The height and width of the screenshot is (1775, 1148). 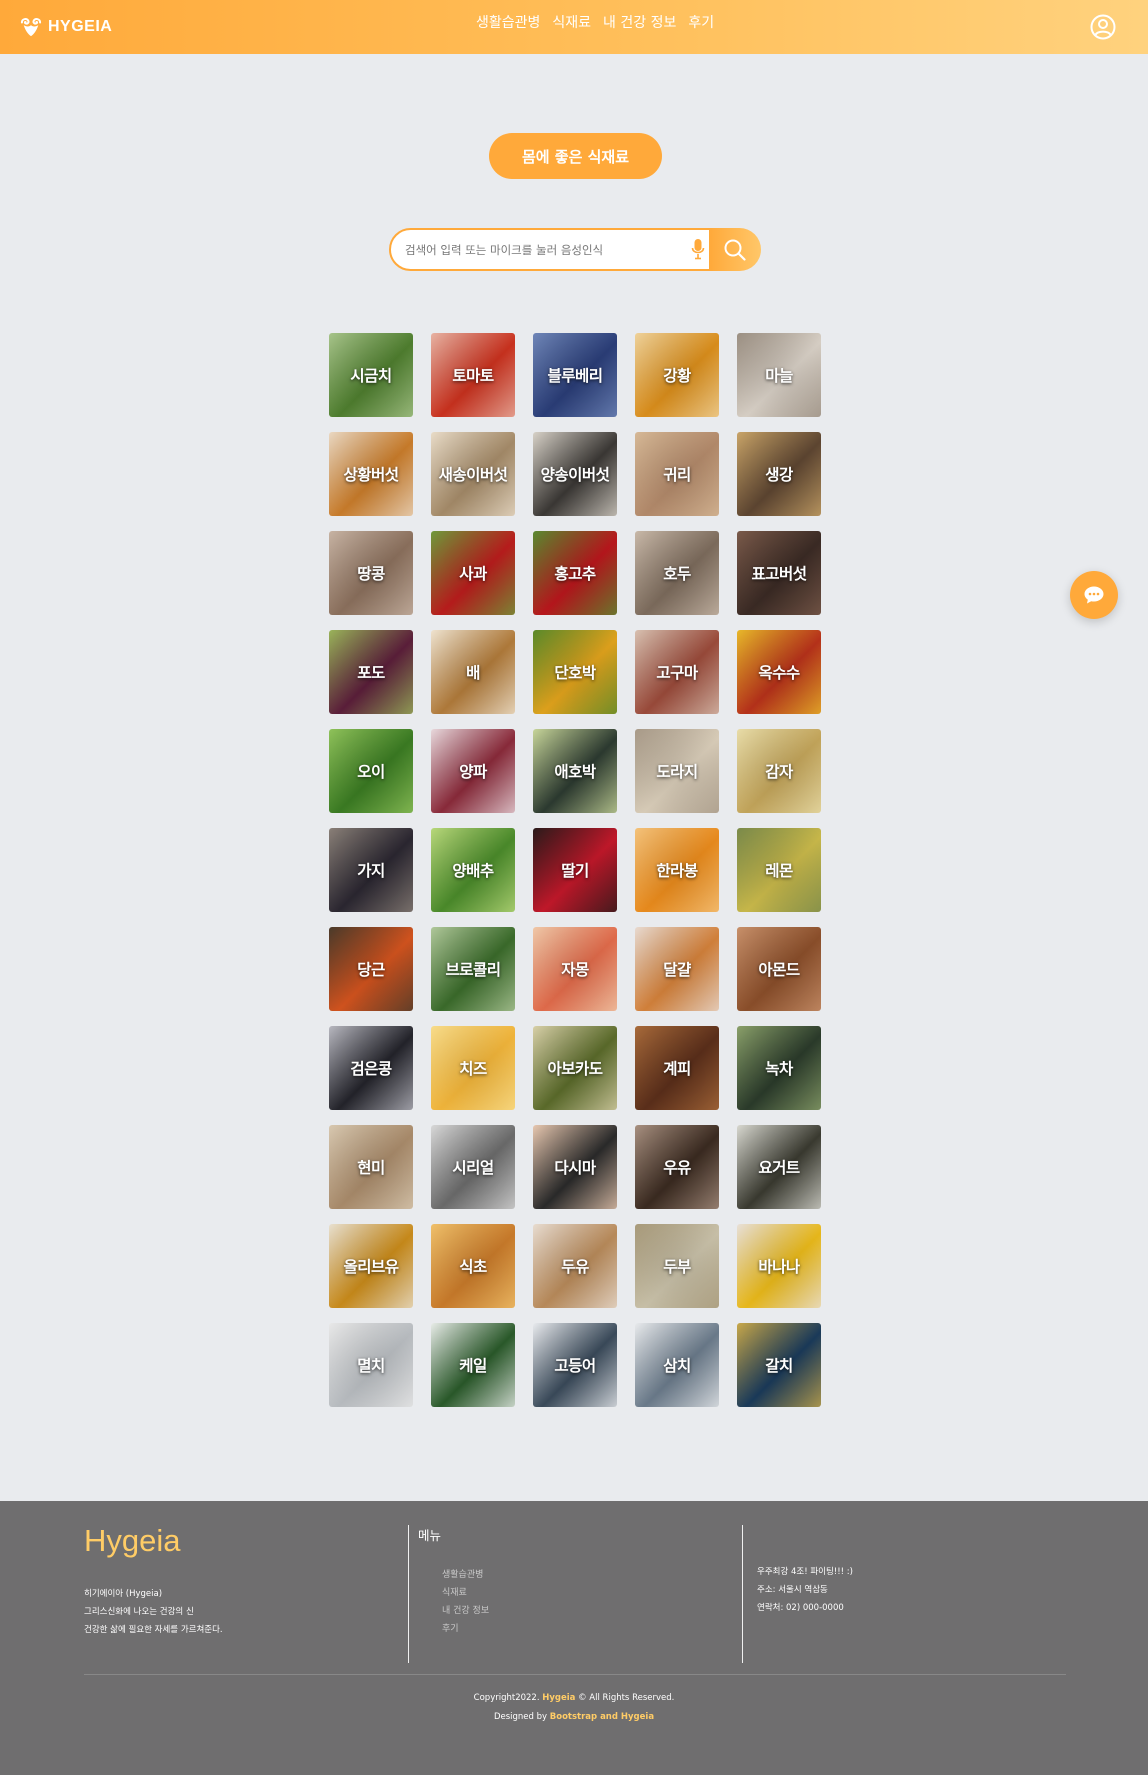 I want to click on ingredient-label: 양송이버섯, so click(x=575, y=475).